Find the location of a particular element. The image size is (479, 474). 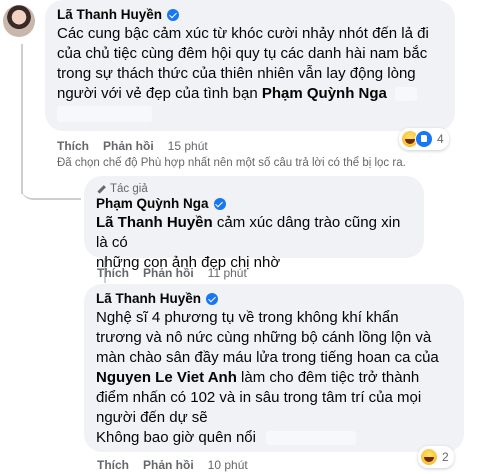

avatar is located at coordinates (19, 21).